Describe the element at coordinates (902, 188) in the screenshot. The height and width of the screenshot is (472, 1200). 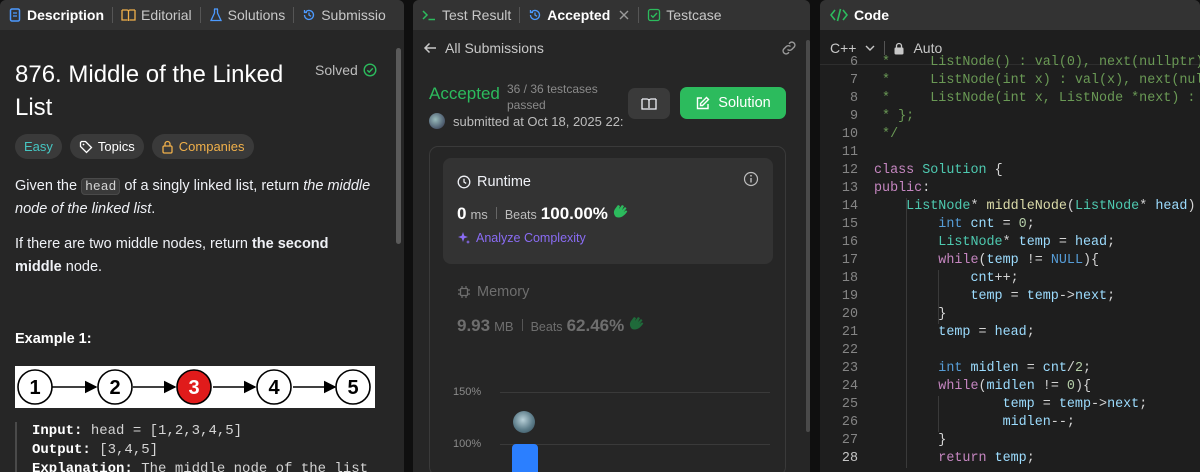
I see `code-text: public:` at that location.